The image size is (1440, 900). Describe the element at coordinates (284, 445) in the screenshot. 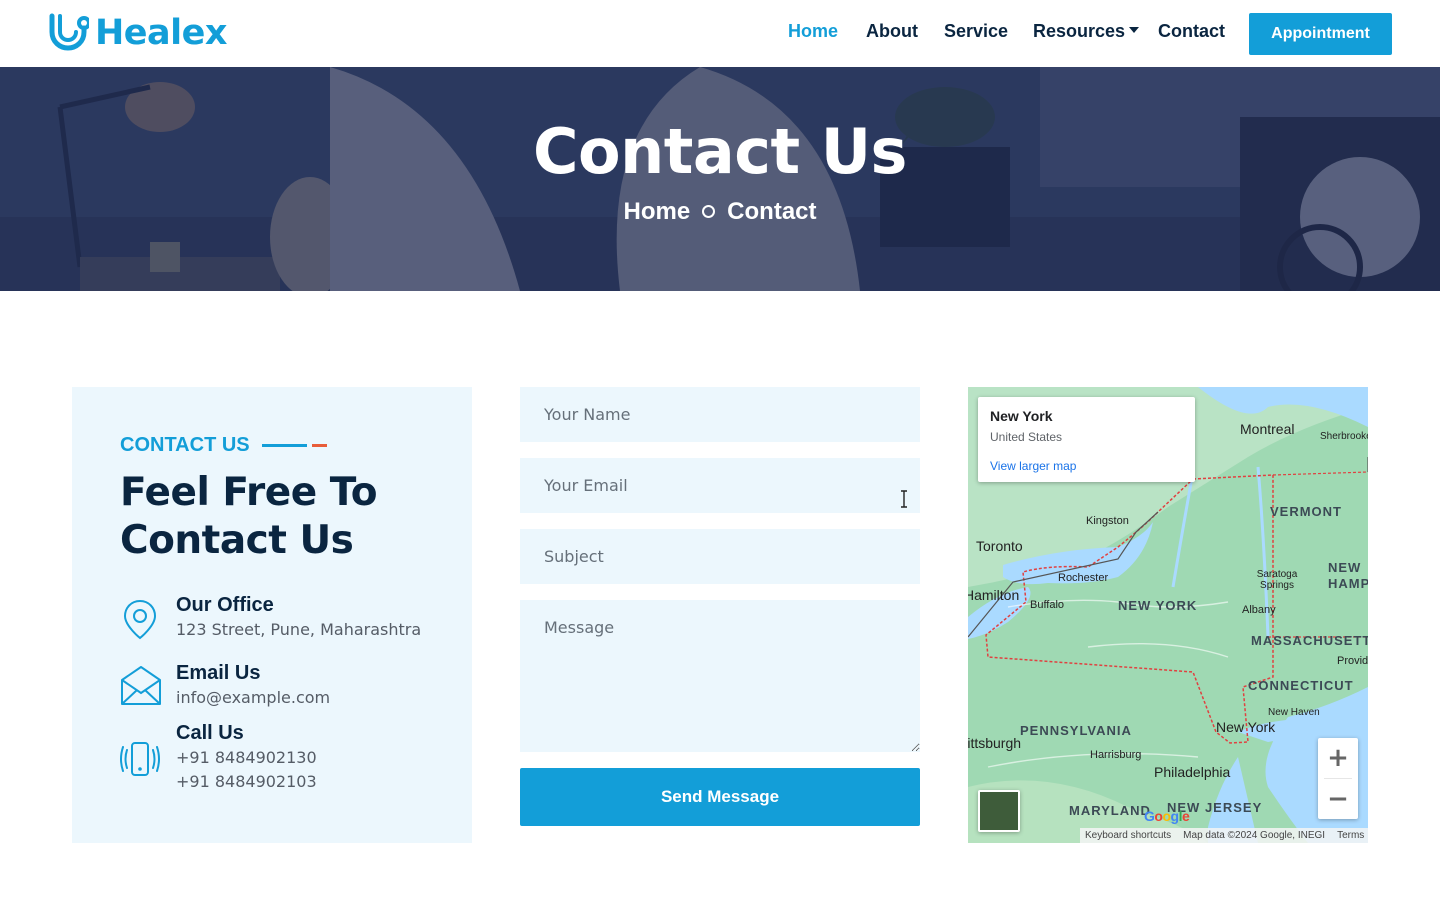

I see `tag-line-decor` at that location.